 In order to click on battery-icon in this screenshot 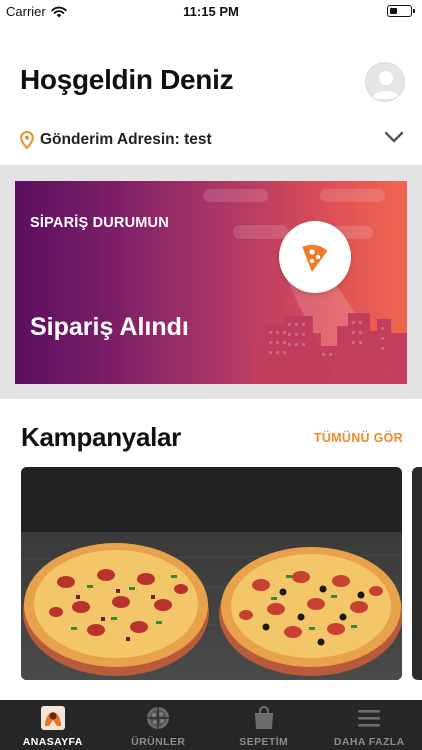, I will do `click(401, 11)`.